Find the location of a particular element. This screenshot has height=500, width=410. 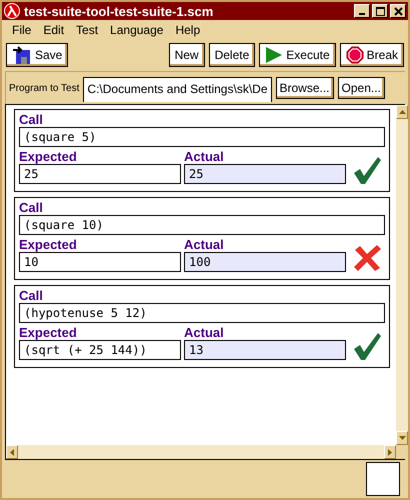

scroll-left-button is located at coordinates (12, 452).